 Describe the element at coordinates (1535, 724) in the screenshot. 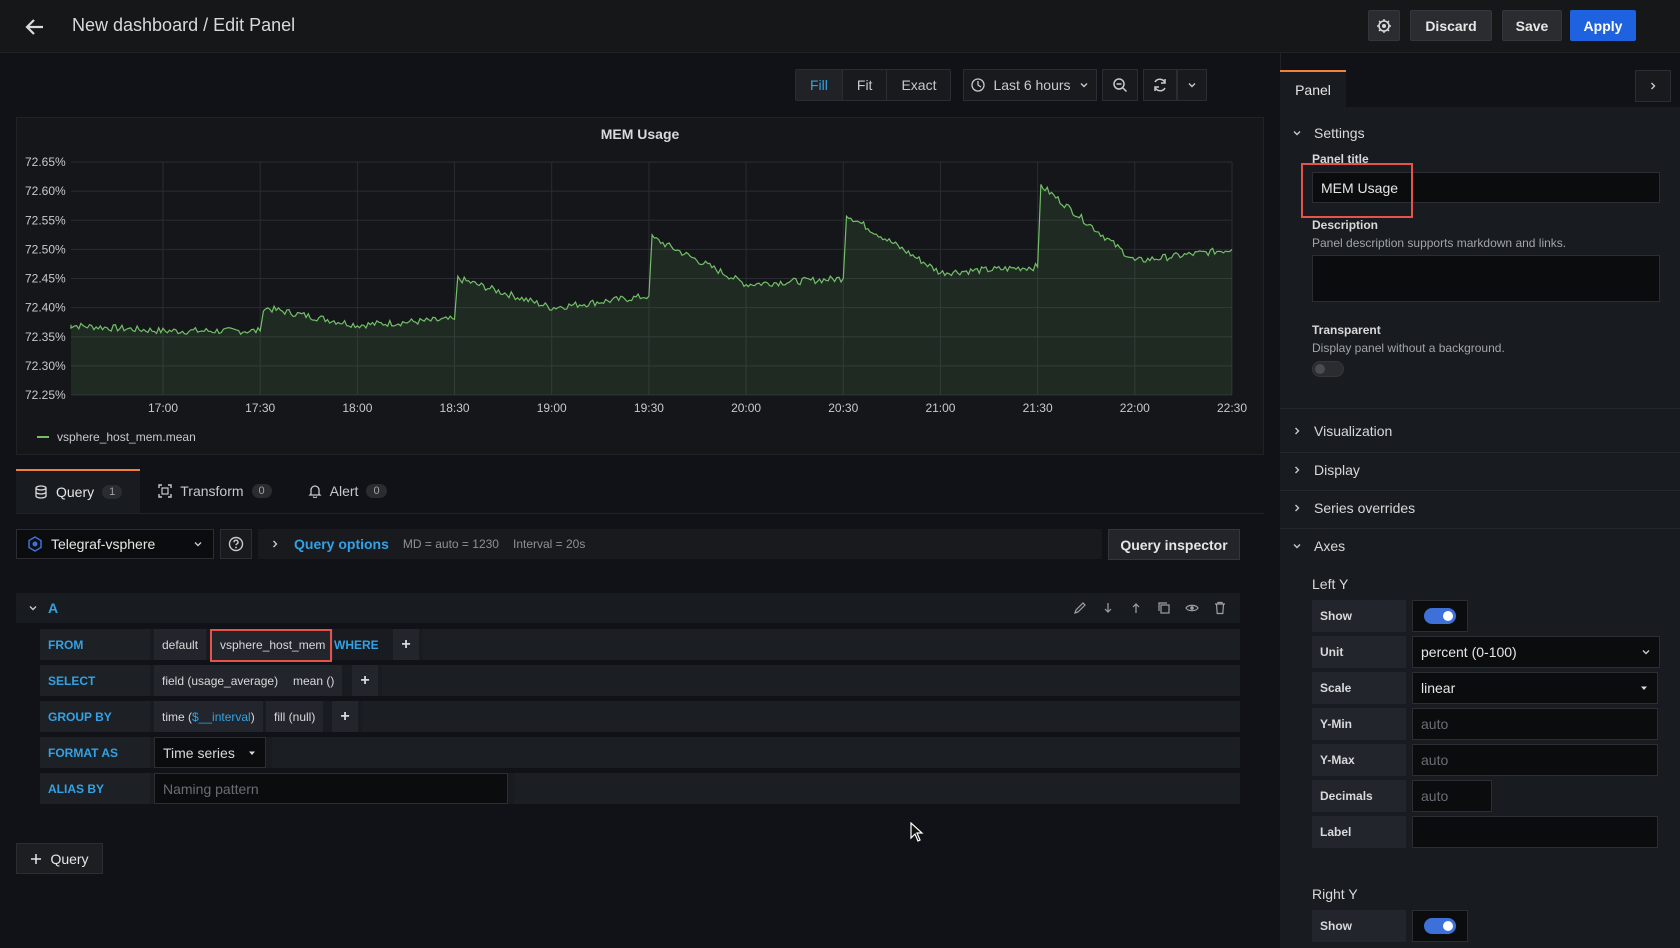

I see `ymin-input: auto` at that location.